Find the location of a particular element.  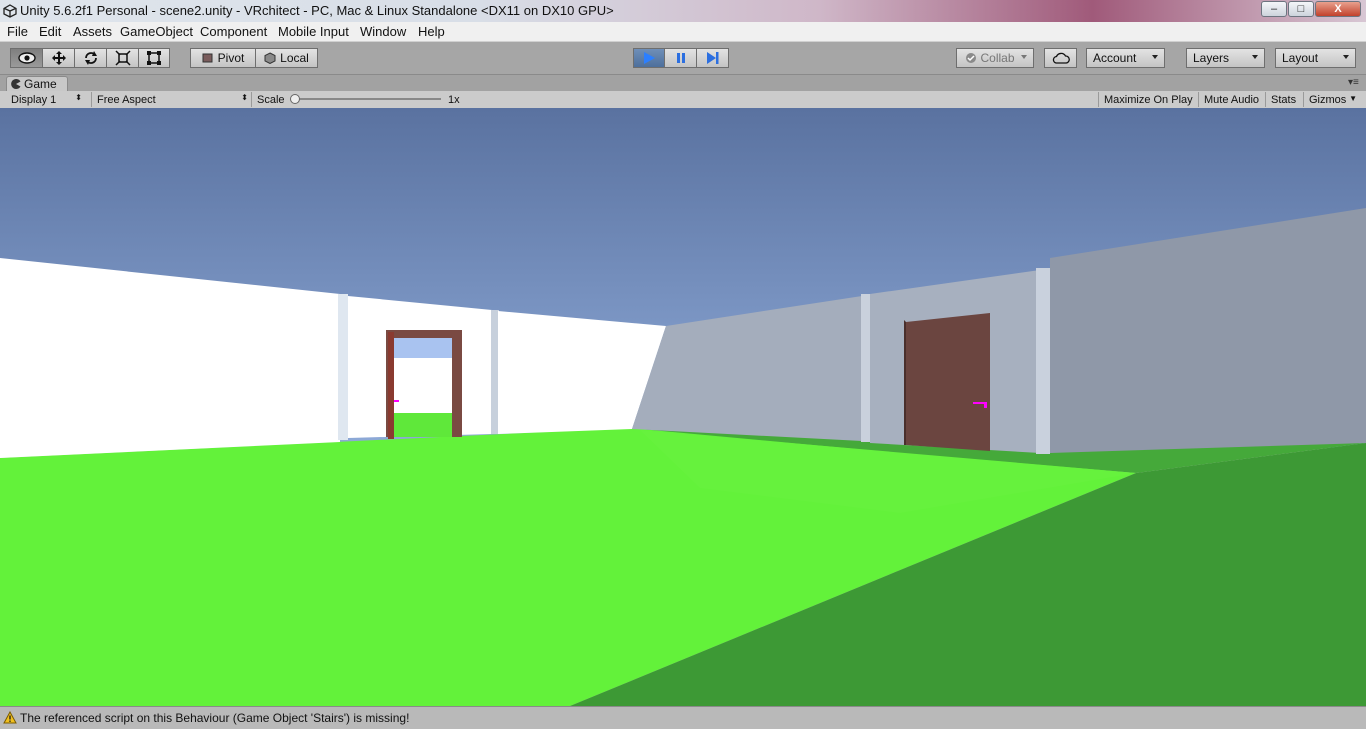

warning-icon is located at coordinates (10, 717).